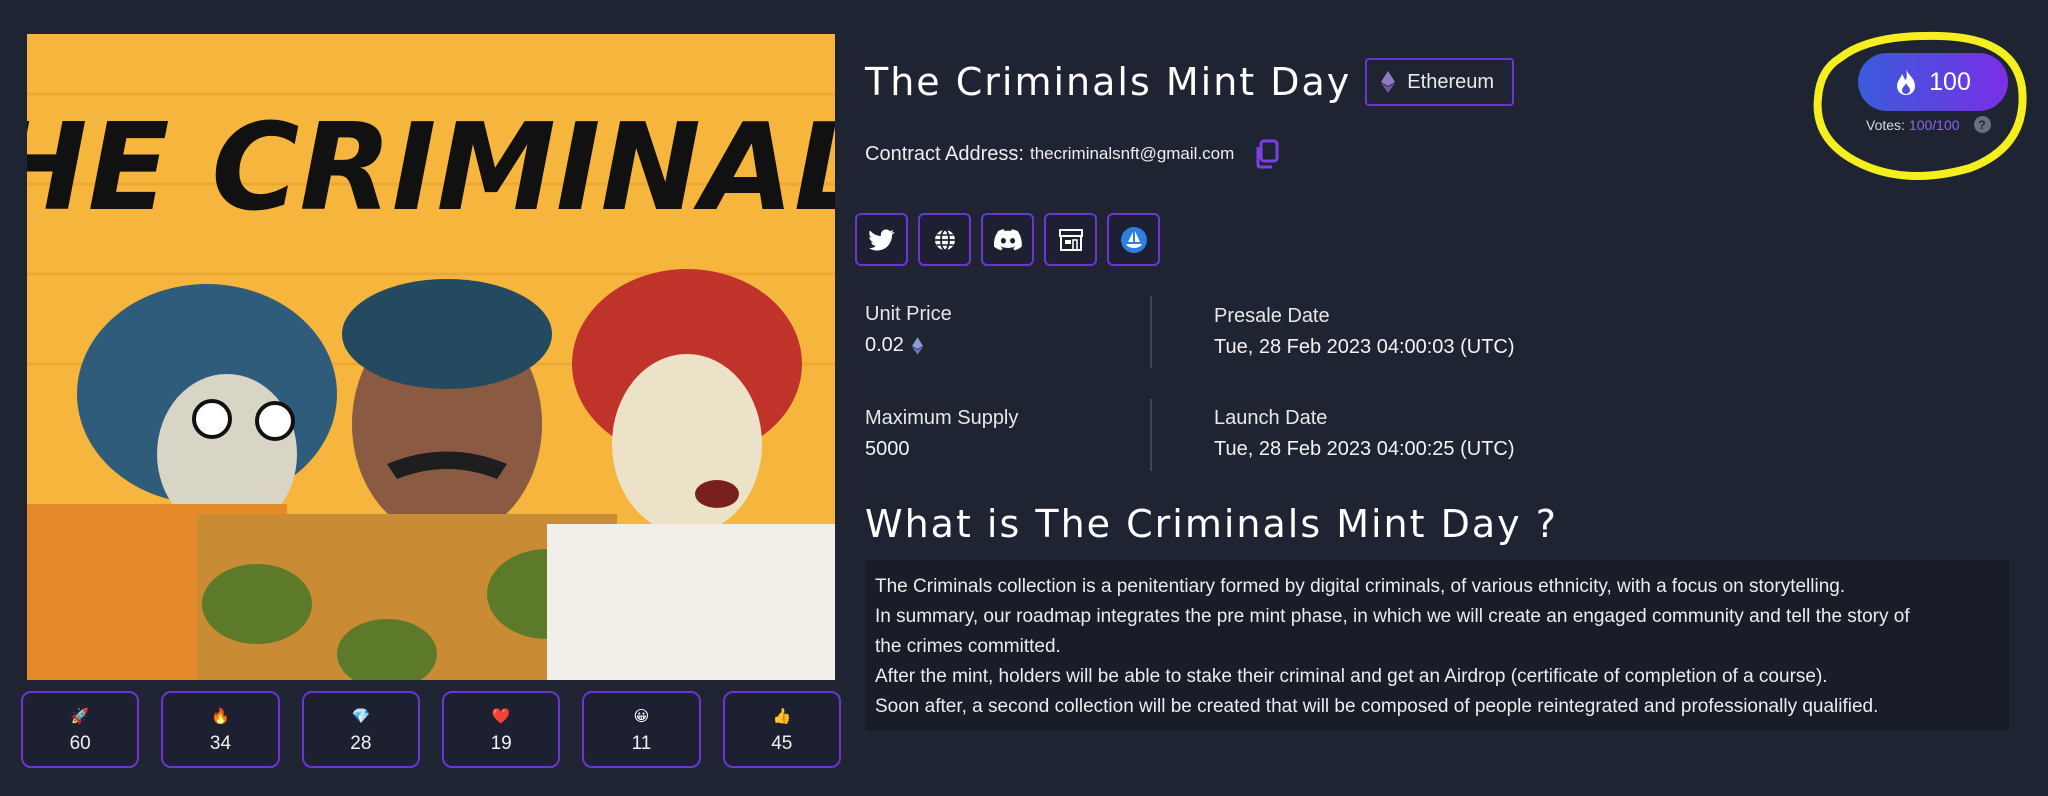  Describe the element at coordinates (968, 646) in the screenshot. I see `description-line: the crimes committed.` at that location.